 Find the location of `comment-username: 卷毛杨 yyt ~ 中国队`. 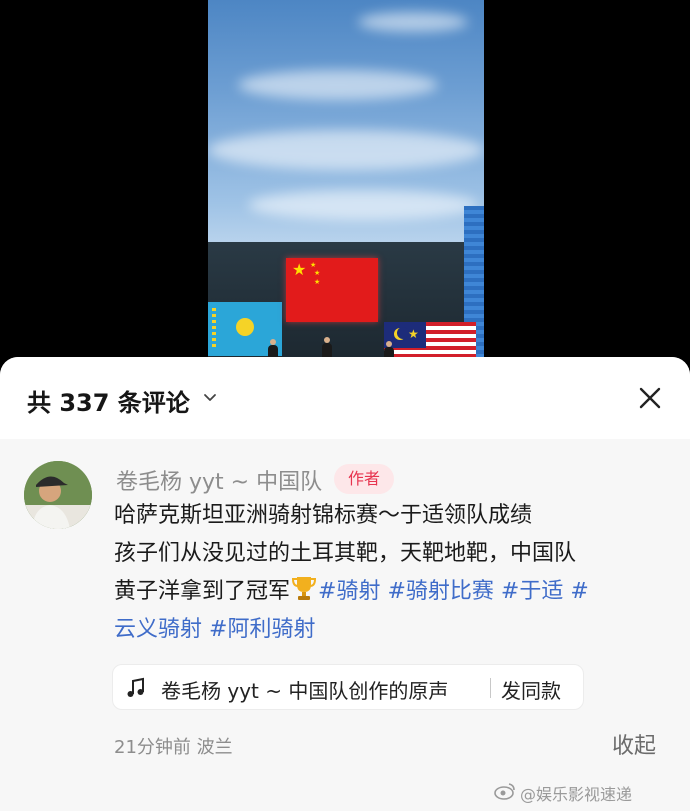

comment-username: 卷毛杨 yyt ~ 中国队 is located at coordinates (219, 480).